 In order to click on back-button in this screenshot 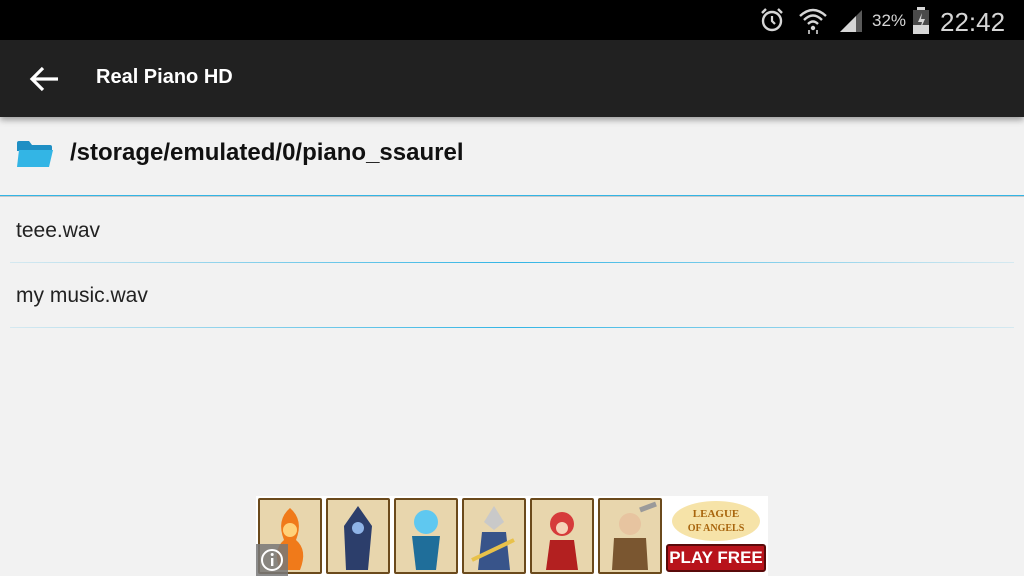, I will do `click(44, 79)`.